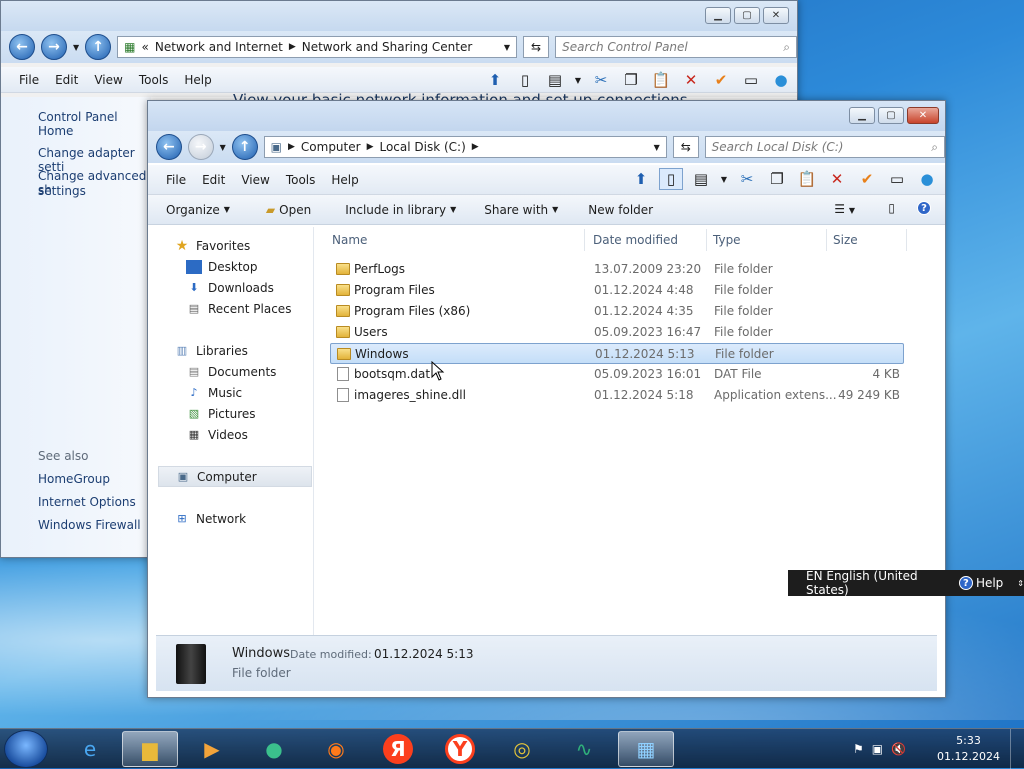  What do you see at coordinates (249, 371) in the screenshot?
I see `nav-documents: ▤ Documents` at bounding box center [249, 371].